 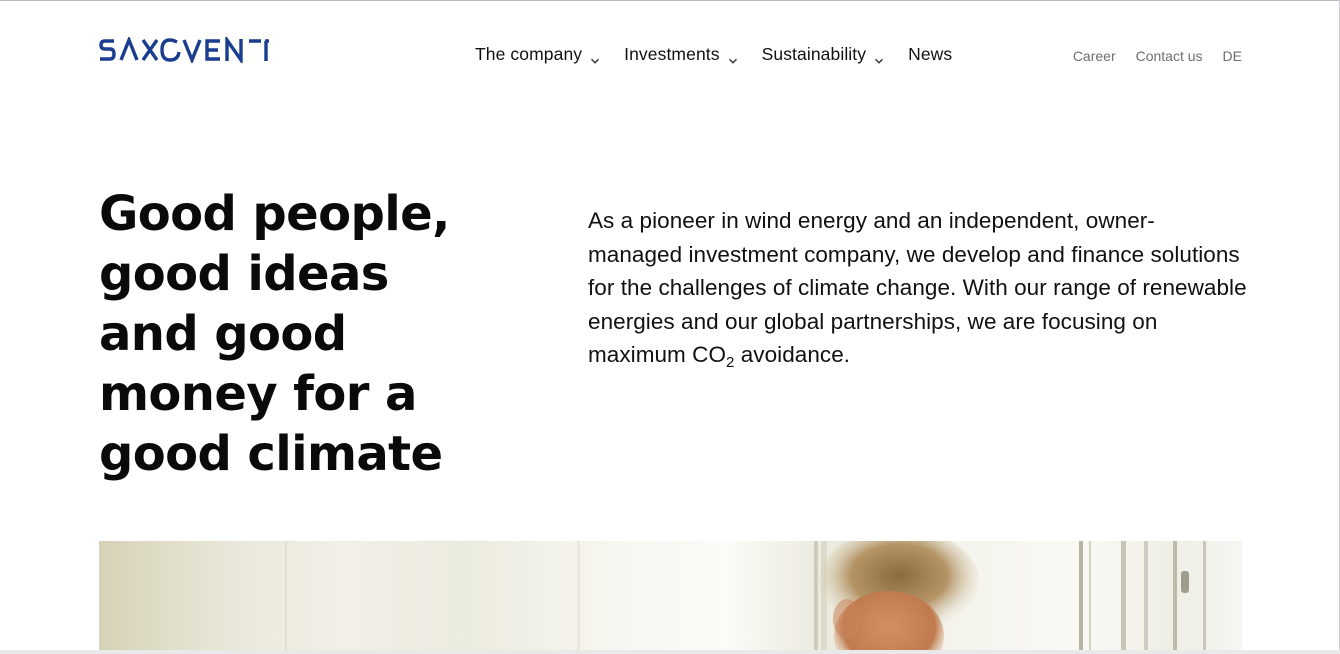 I want to click on headline-line: and good, so click(x=223, y=334).